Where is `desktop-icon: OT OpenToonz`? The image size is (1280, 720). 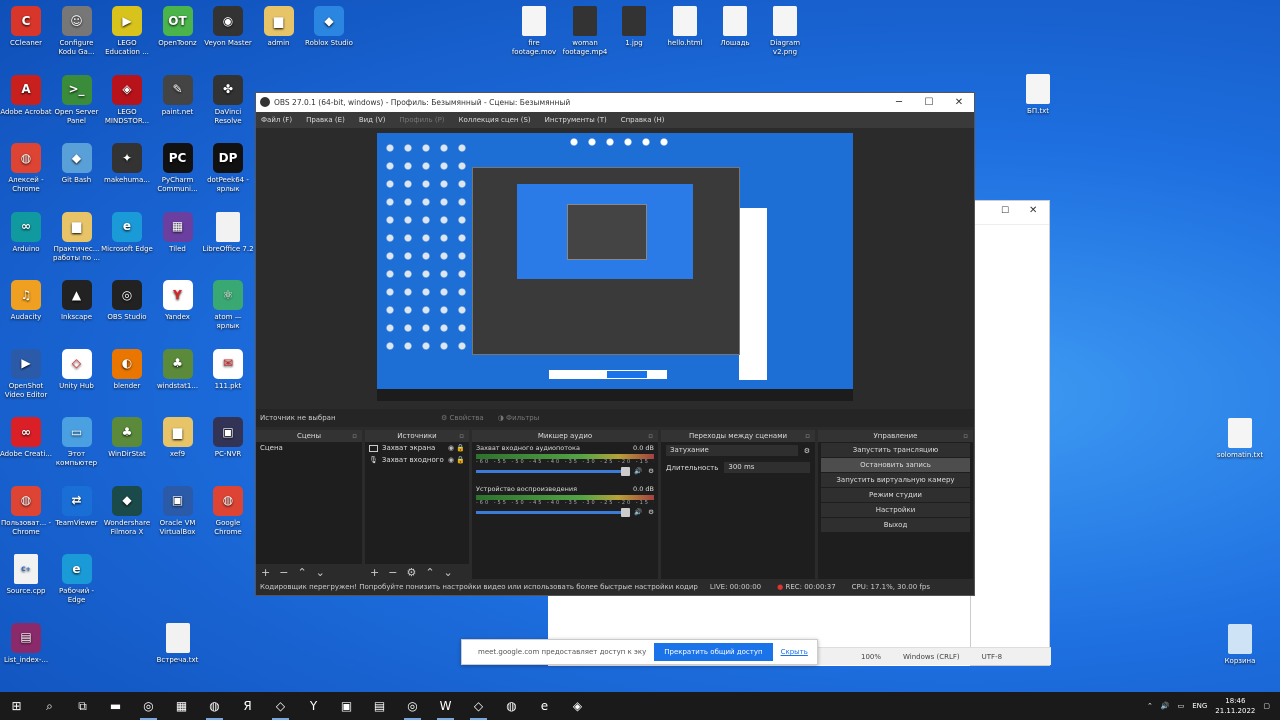
desktop-icon: OT OpenToonz is located at coordinates (178, 27).